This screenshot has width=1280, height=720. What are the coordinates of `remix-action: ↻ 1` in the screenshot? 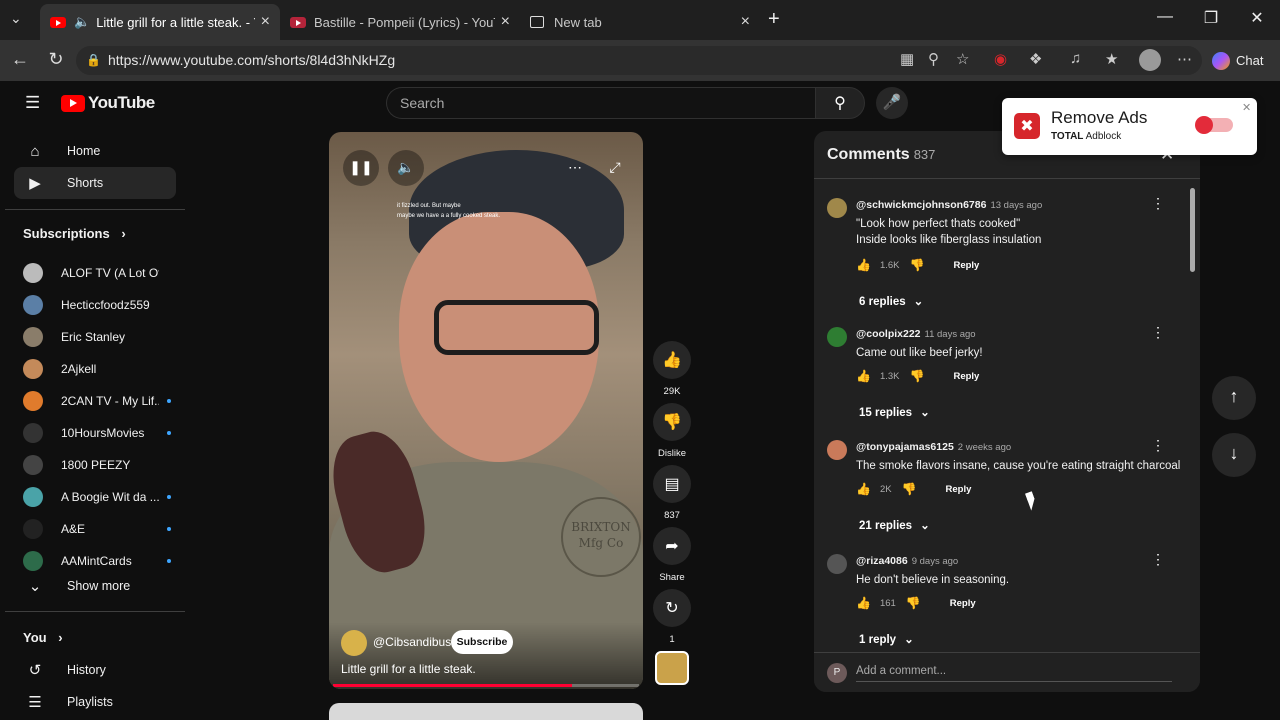 It's located at (672, 617).